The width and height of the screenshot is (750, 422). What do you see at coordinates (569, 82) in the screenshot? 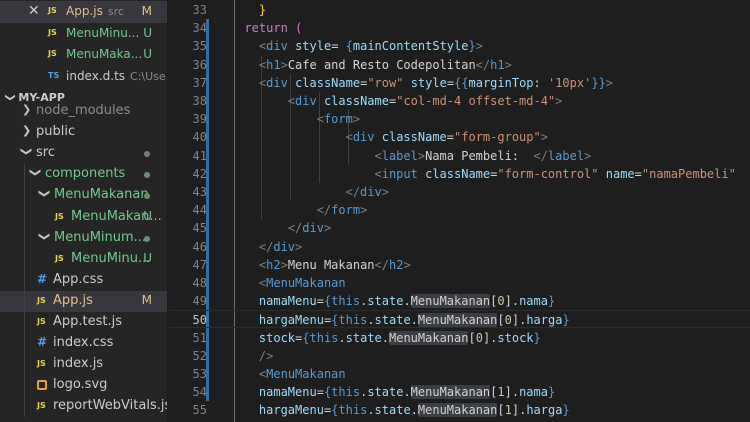
I see `code-token: '10px'` at bounding box center [569, 82].